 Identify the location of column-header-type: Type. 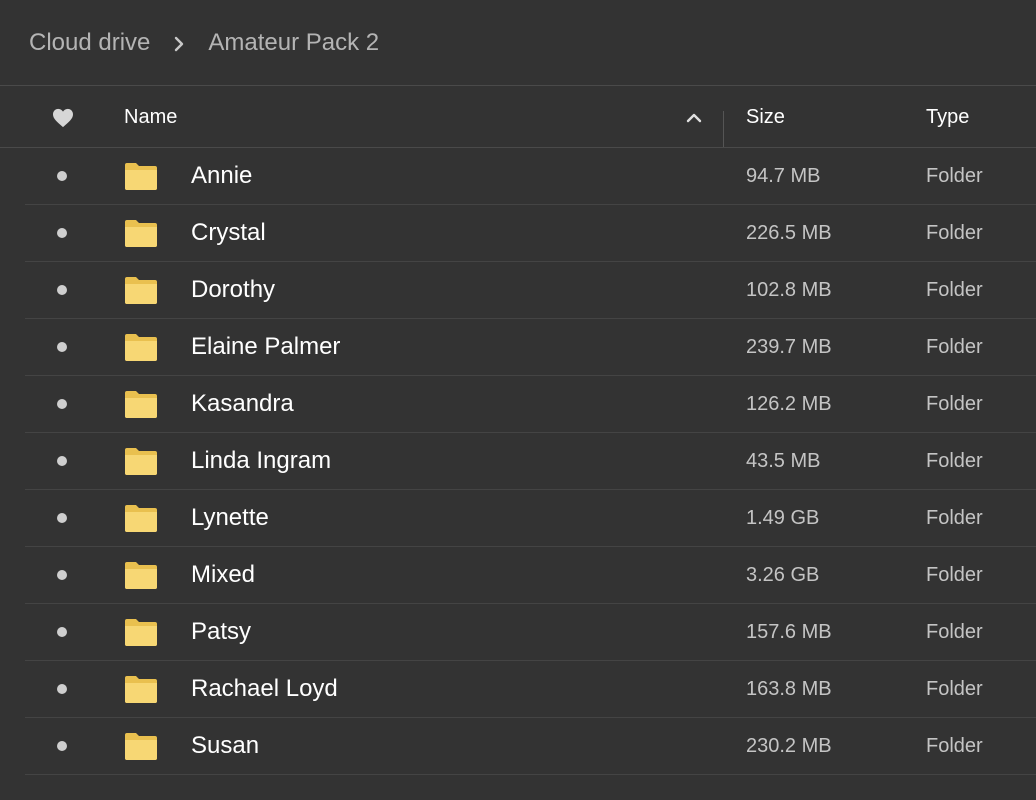
(947, 117).